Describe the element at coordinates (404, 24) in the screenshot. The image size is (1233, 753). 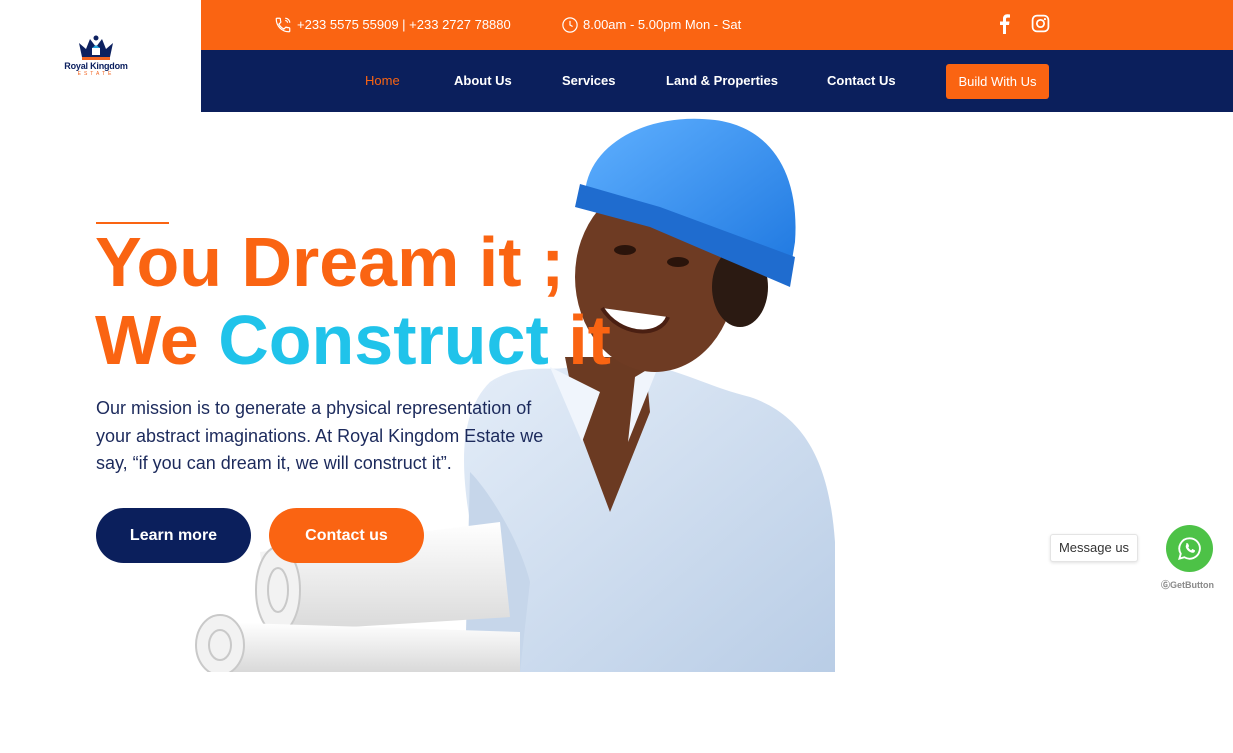
I see `phone-numbers: +233 5575 55909 | +233 2727 78880` at that location.